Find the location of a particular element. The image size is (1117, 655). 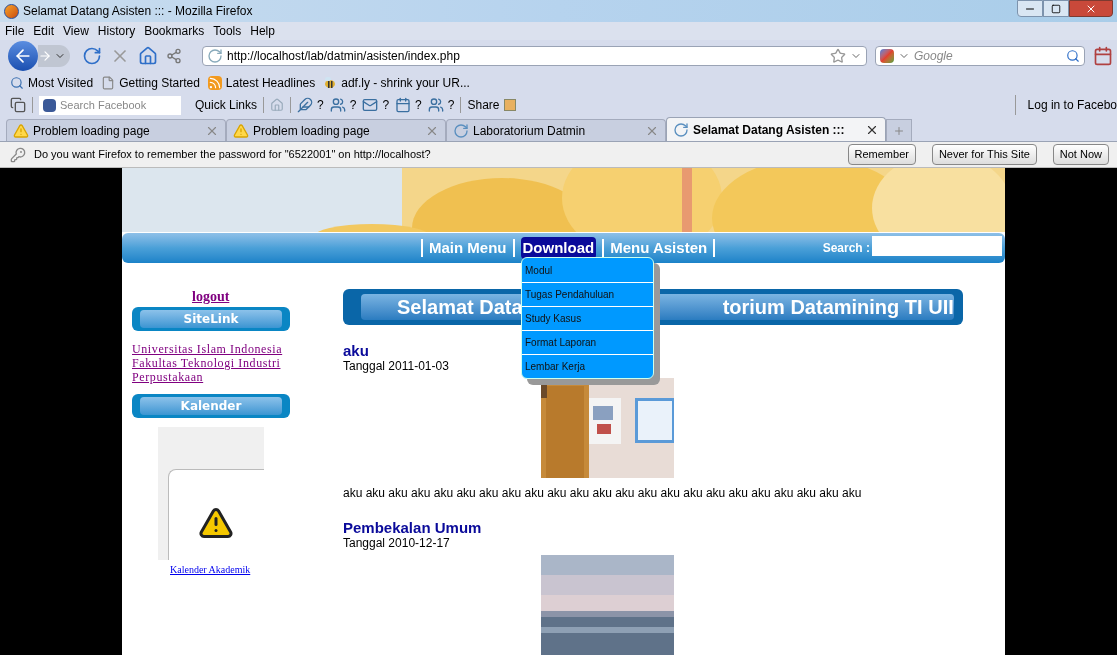

post-date: Tanggal 2011-01-03 is located at coordinates (396, 366).